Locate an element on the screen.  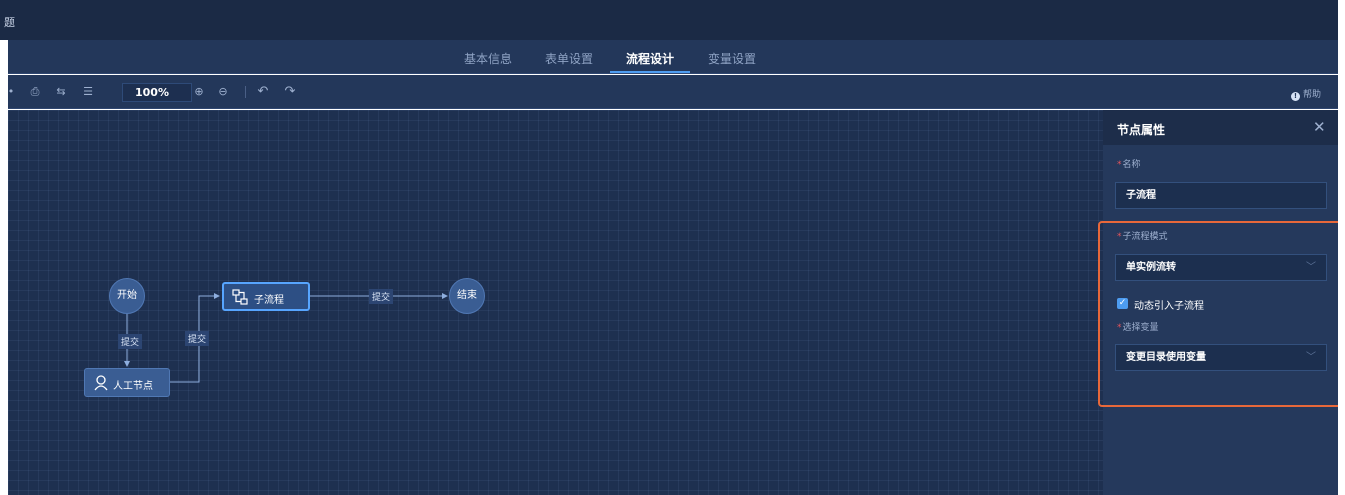
start-node: 开始 is located at coordinates (127, 296).